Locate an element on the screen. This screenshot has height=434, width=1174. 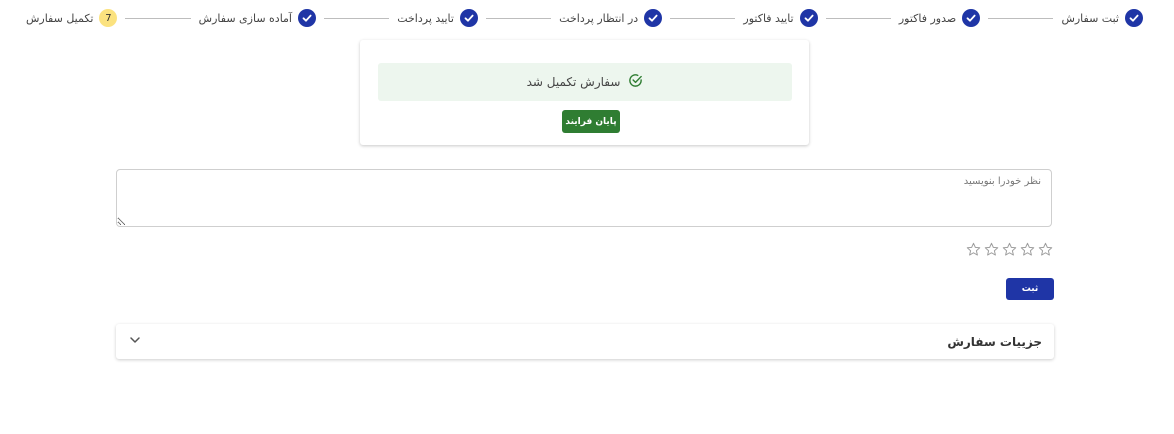
step-prepare-order: آماده سازی سفارش is located at coordinates (257, 18).